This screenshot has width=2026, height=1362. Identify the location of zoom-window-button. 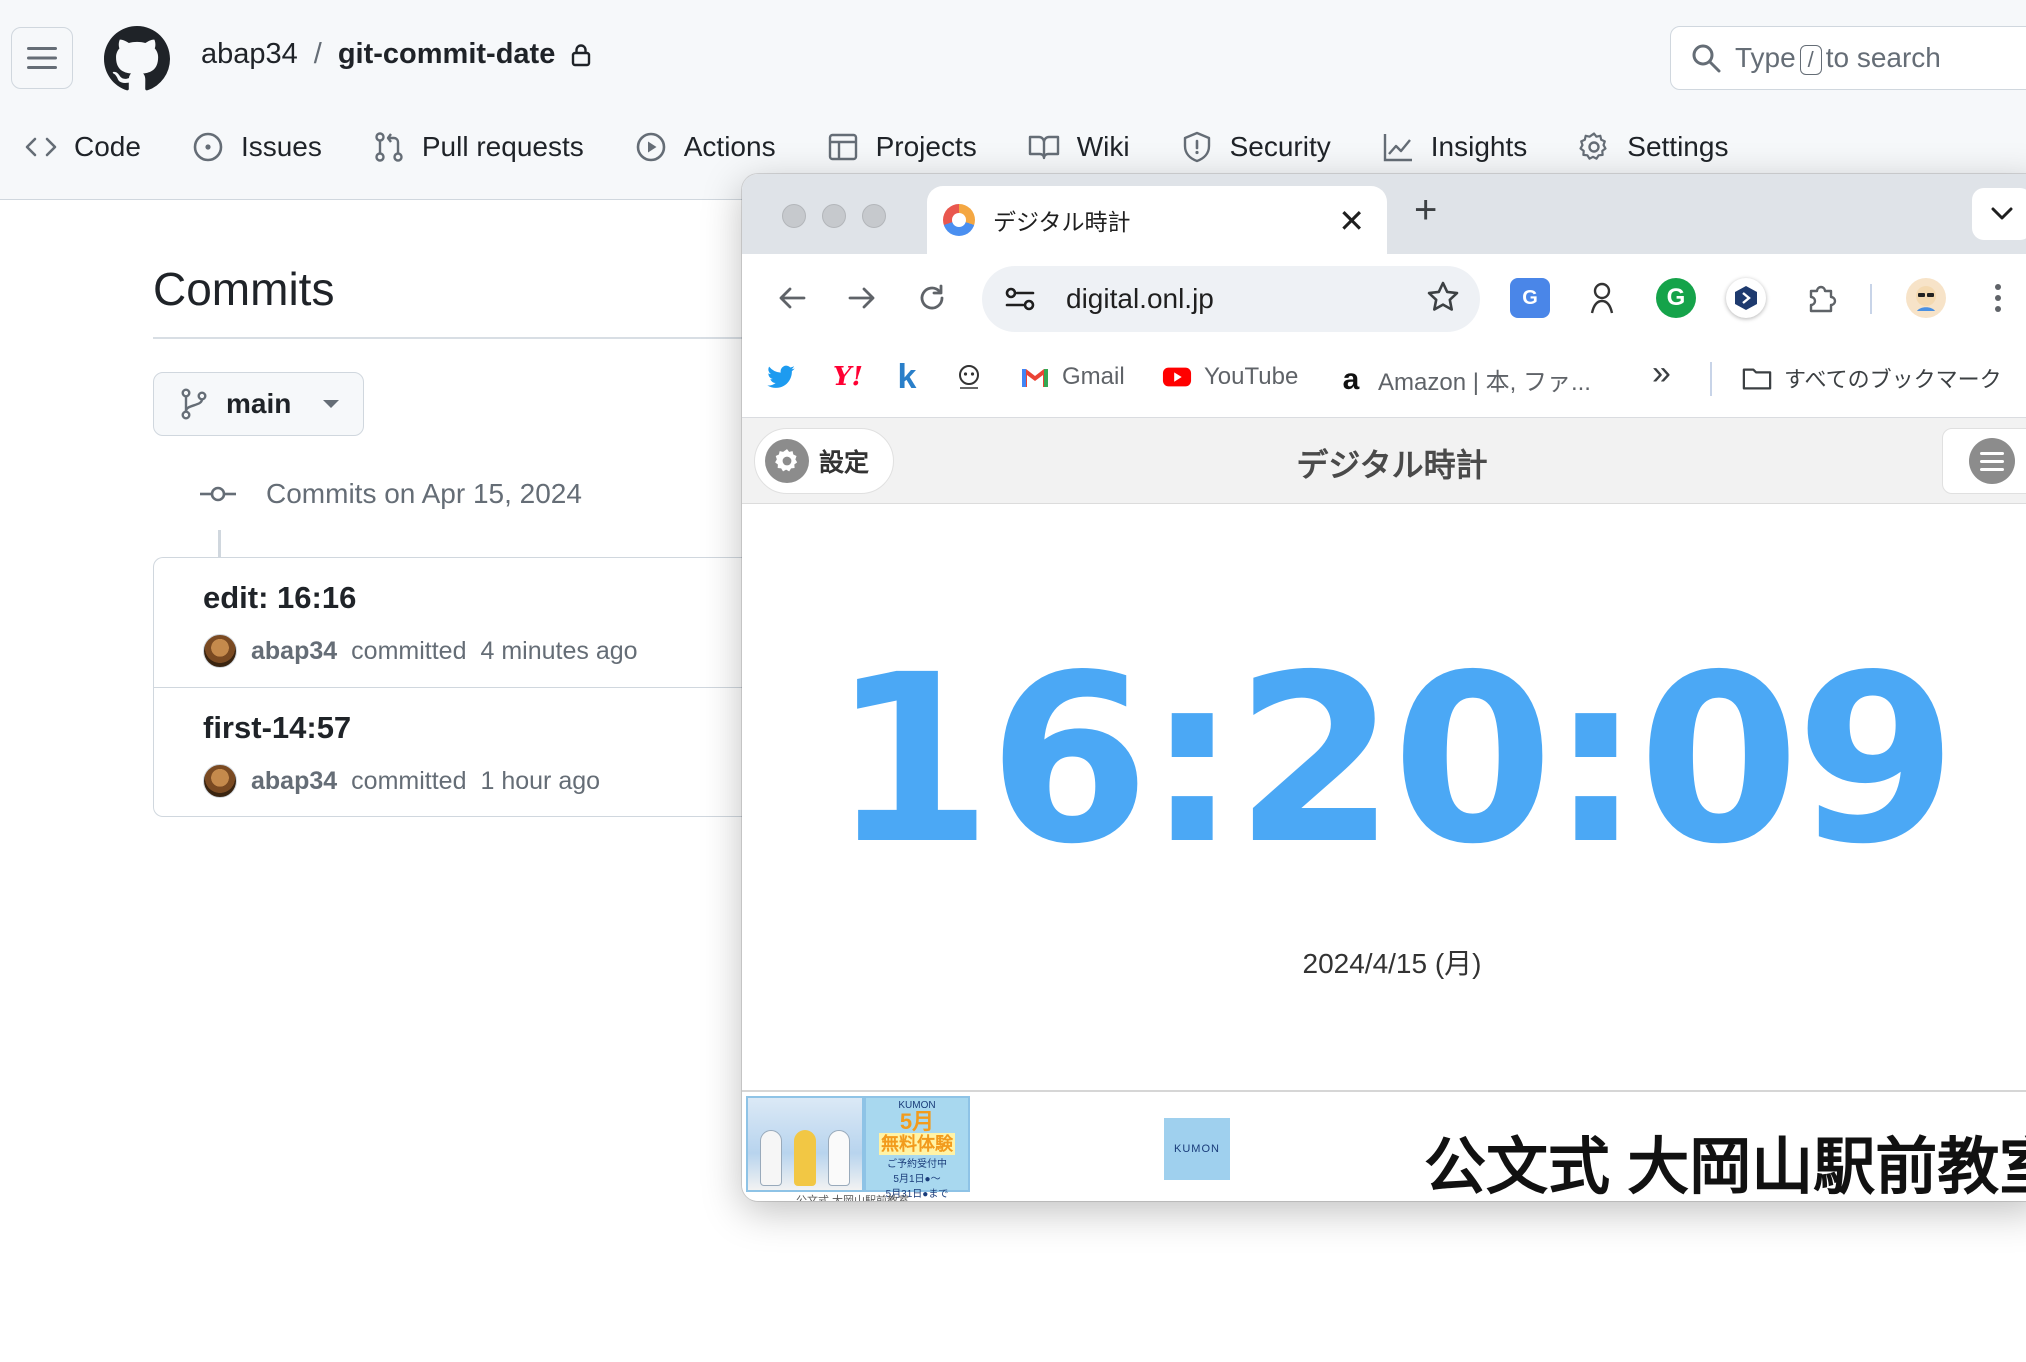
(874, 216).